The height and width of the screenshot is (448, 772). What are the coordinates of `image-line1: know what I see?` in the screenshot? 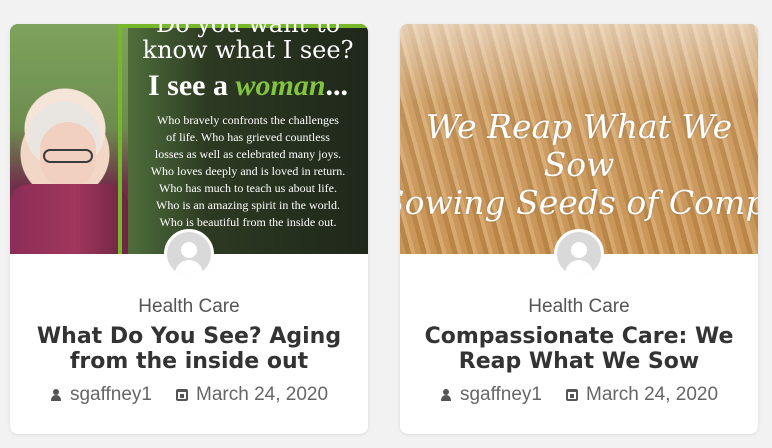 It's located at (248, 50).